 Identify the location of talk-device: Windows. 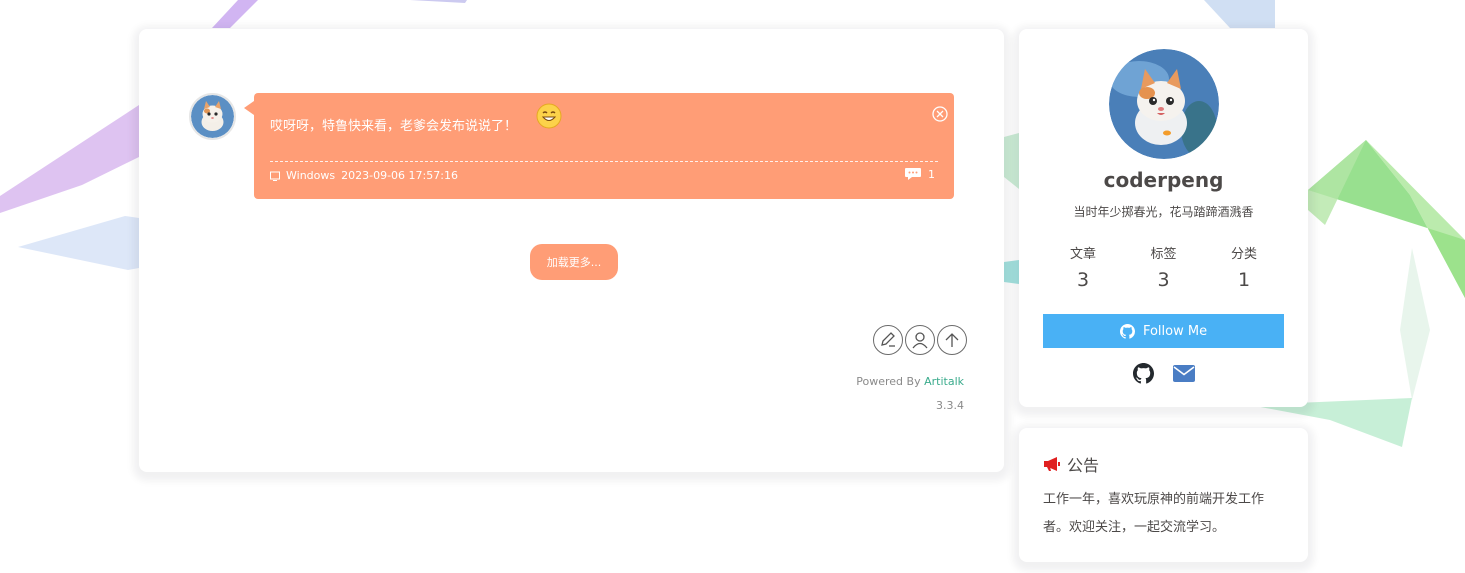
(311, 175).